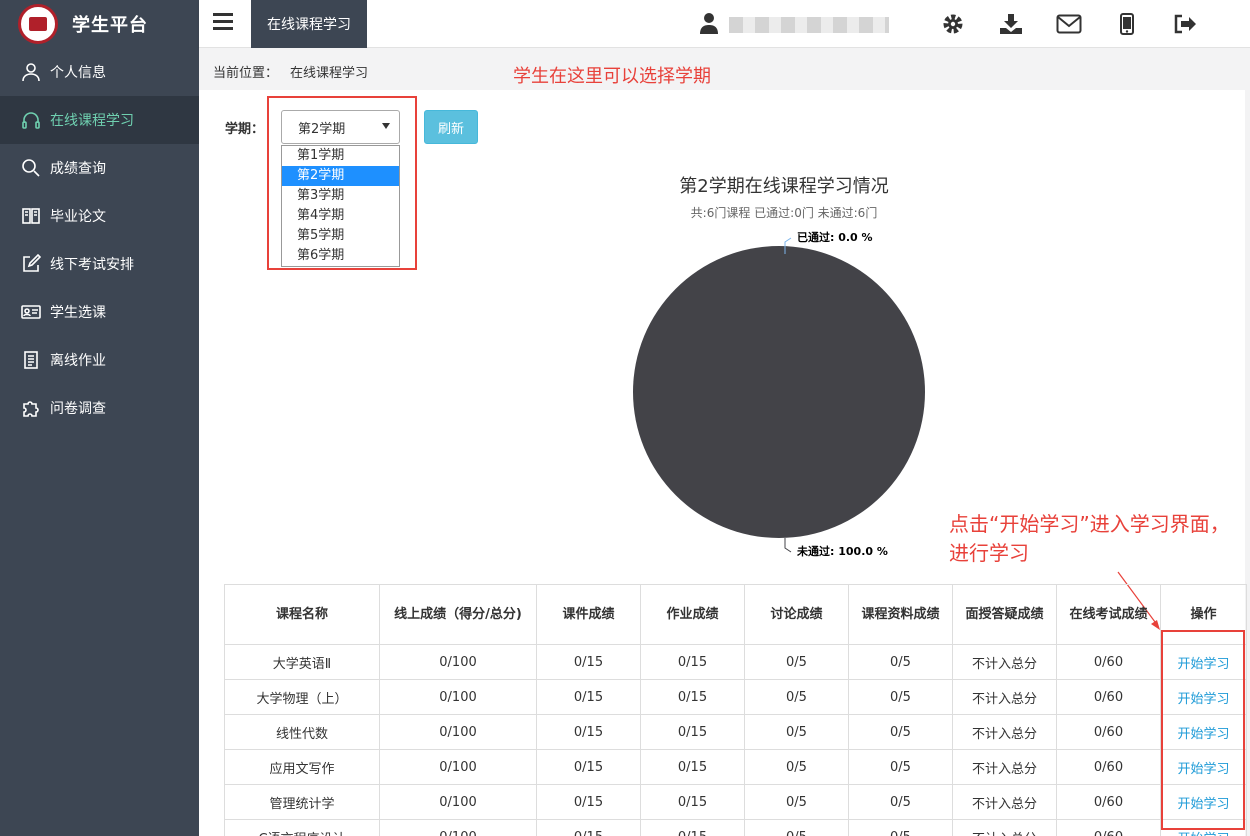  Describe the element at coordinates (78, 361) in the screenshot. I see `sidebar-item-label: 离线作业` at that location.